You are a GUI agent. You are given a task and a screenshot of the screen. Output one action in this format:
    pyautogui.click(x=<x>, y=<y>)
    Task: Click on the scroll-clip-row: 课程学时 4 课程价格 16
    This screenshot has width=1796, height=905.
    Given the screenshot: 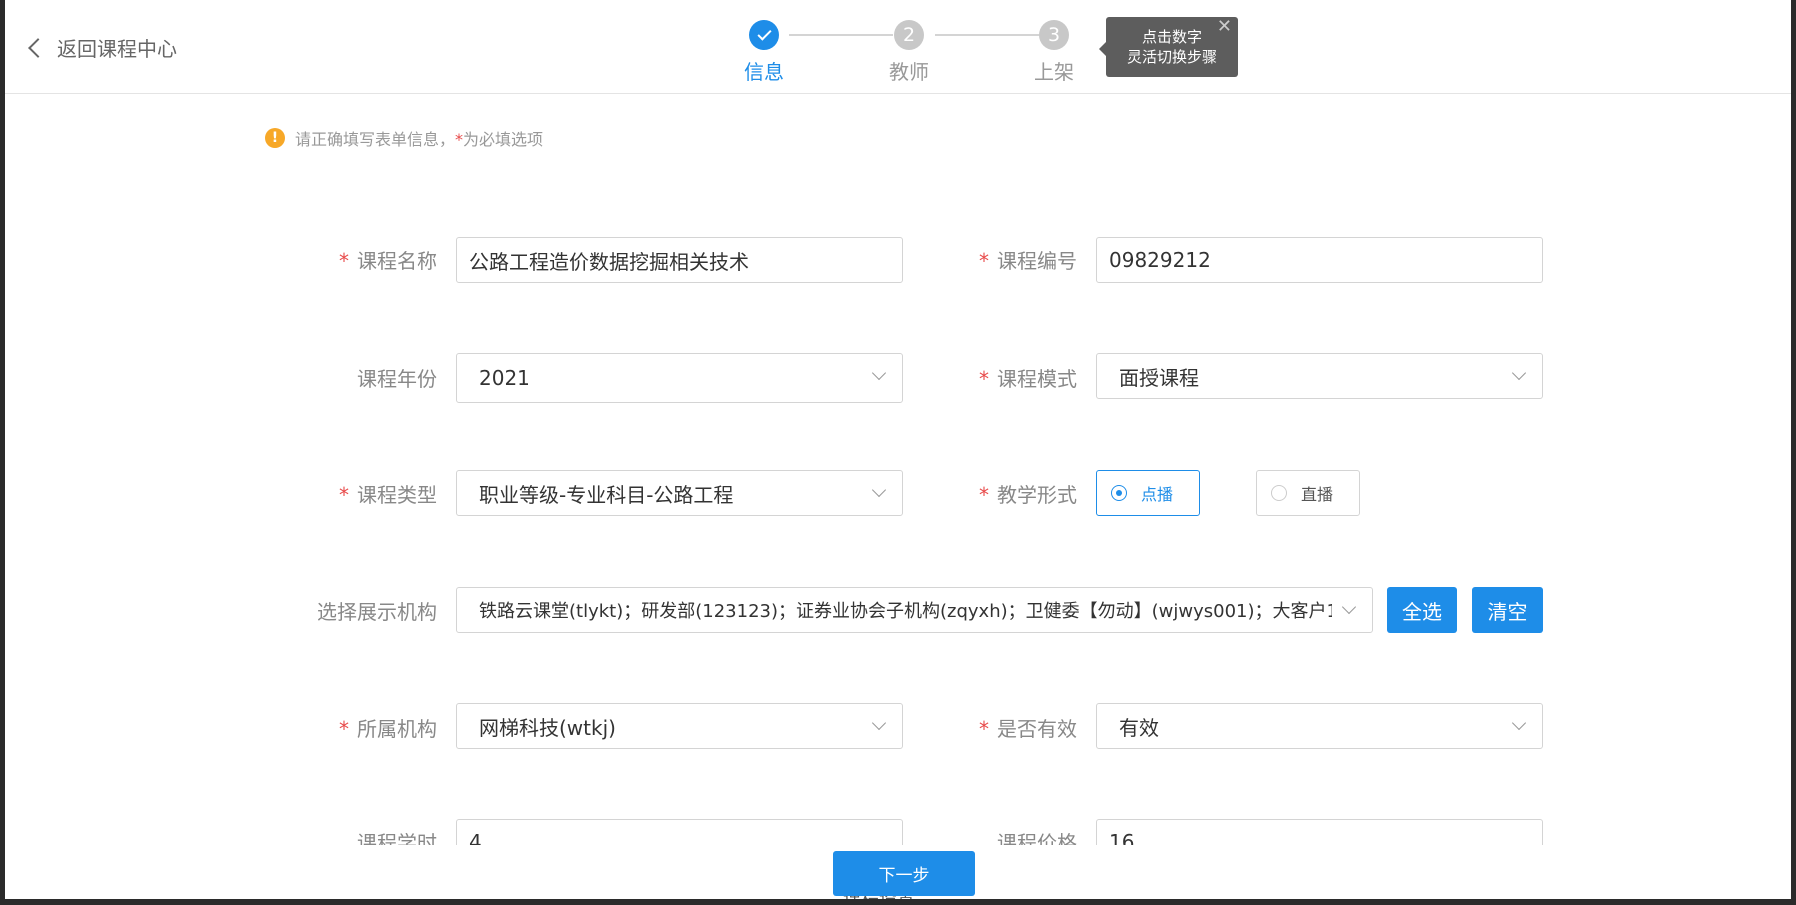 What is the action you would take?
    pyautogui.click(x=898, y=822)
    